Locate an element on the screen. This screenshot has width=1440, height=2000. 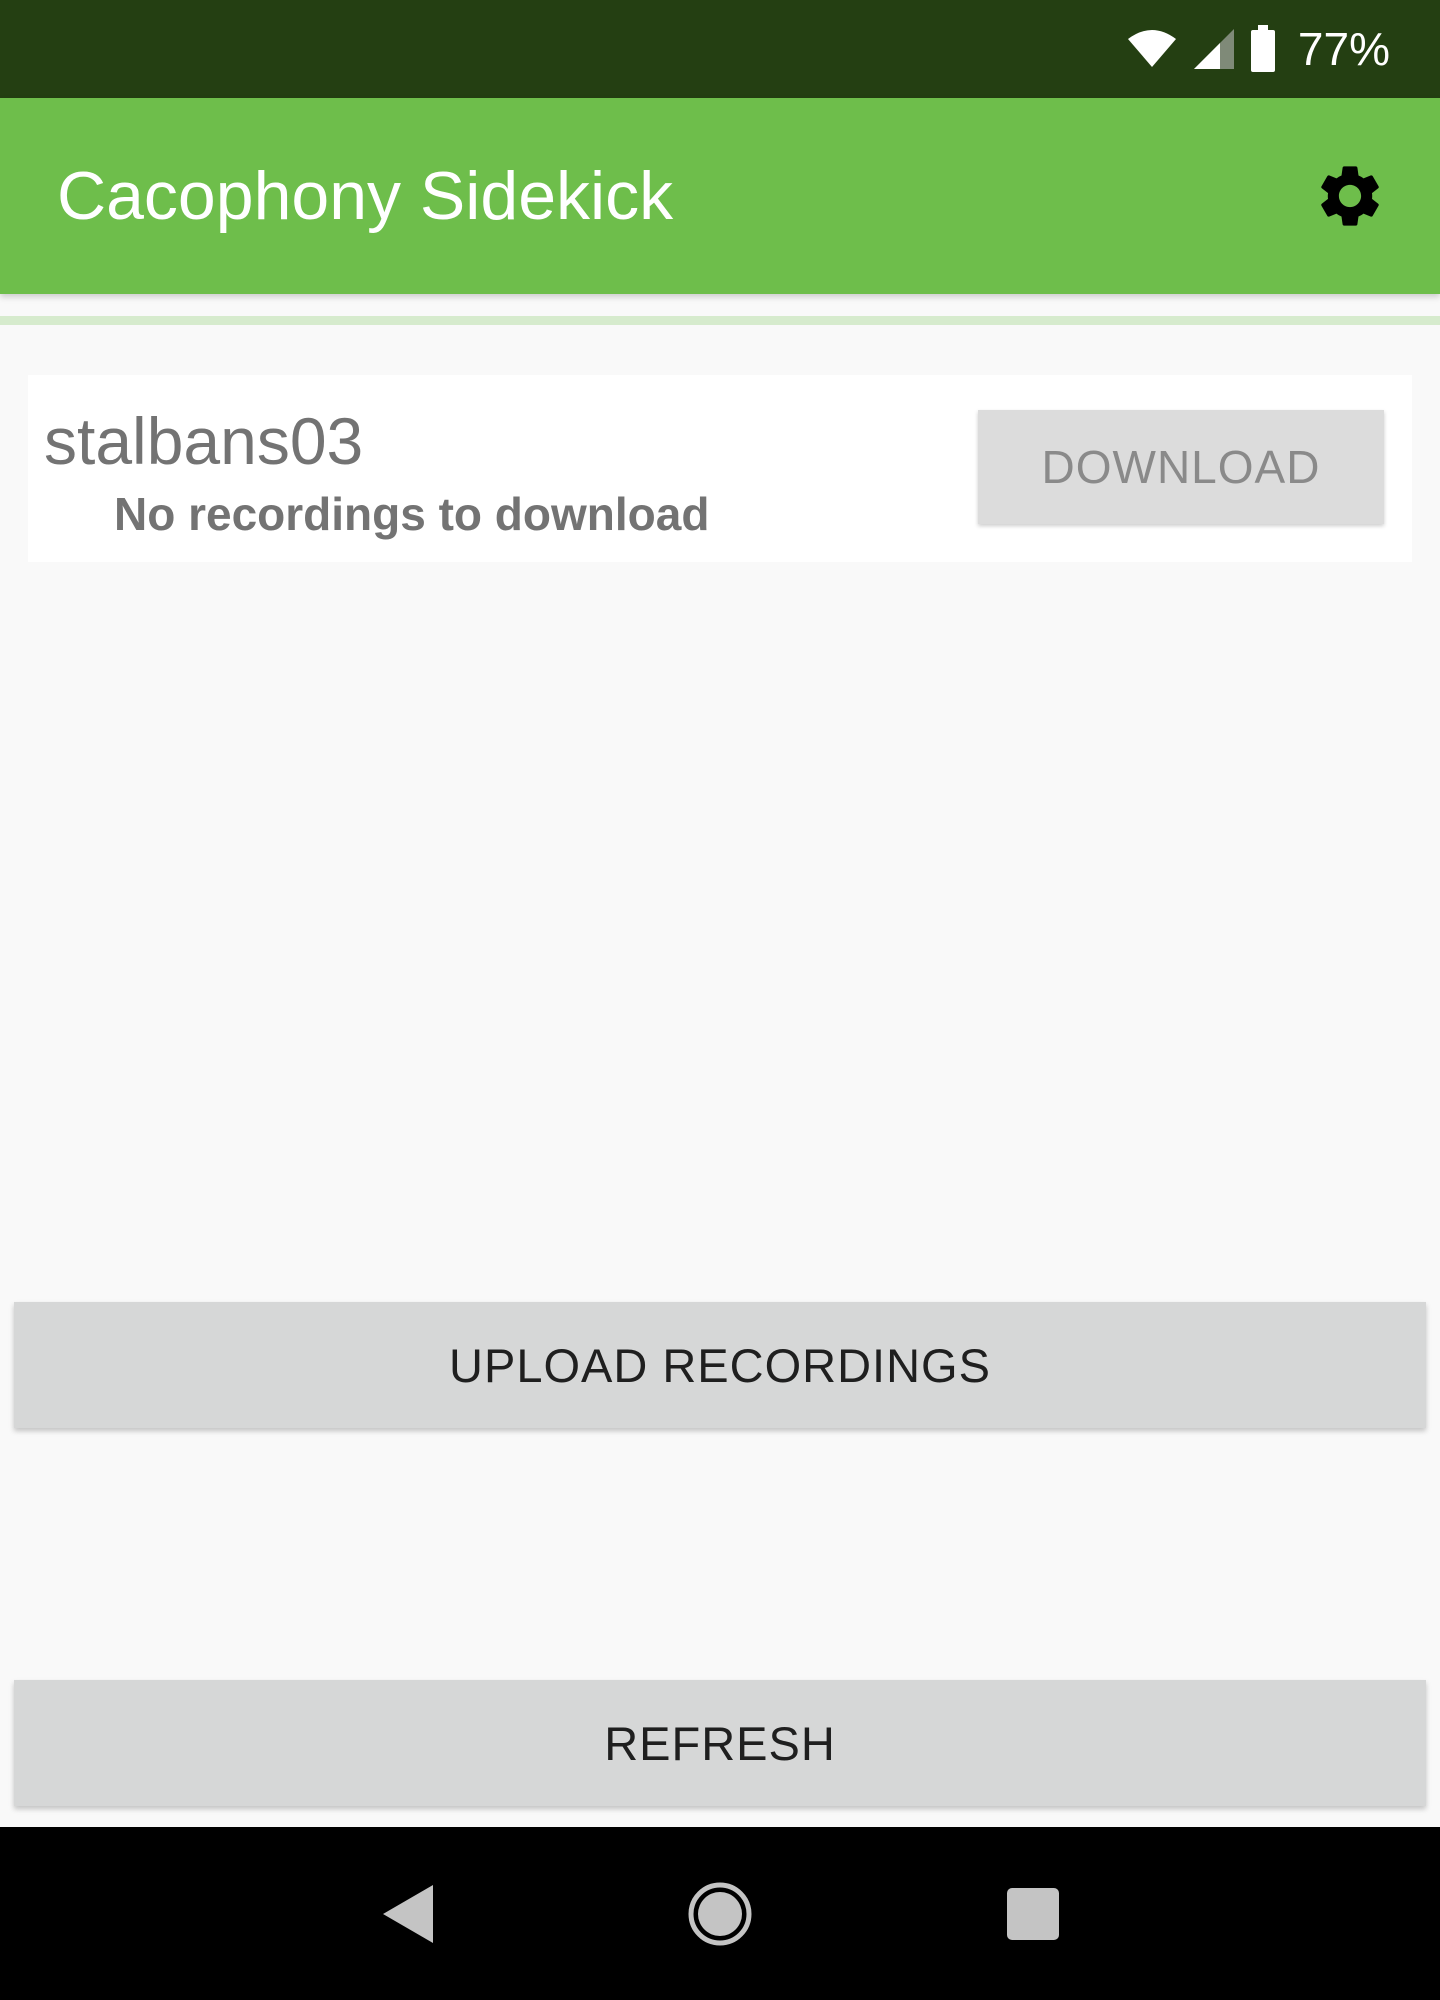
recents-icon is located at coordinates (1033, 1913).